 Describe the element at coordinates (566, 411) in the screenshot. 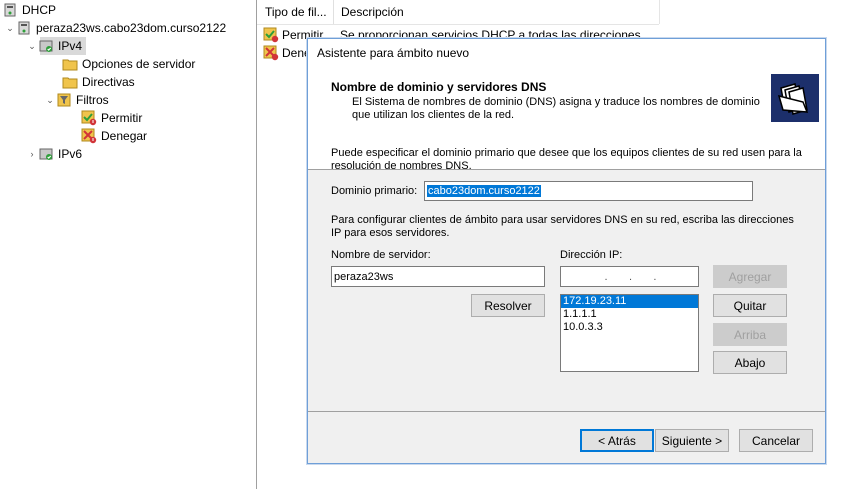

I see `footer-divider` at that location.